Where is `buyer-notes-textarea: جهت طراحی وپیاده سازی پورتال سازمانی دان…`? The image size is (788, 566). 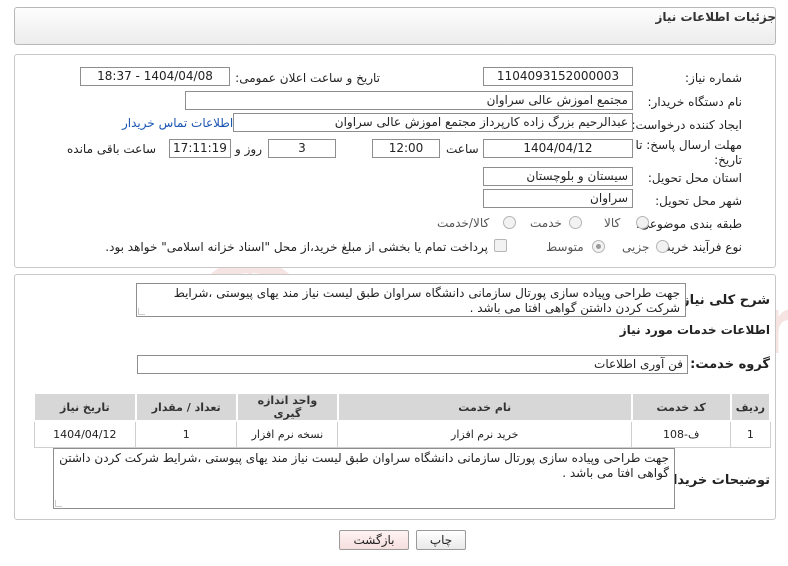
buyer-notes-textarea: جهت طراحی وپیاده سازی پورتال سازمانی دان… is located at coordinates (364, 478).